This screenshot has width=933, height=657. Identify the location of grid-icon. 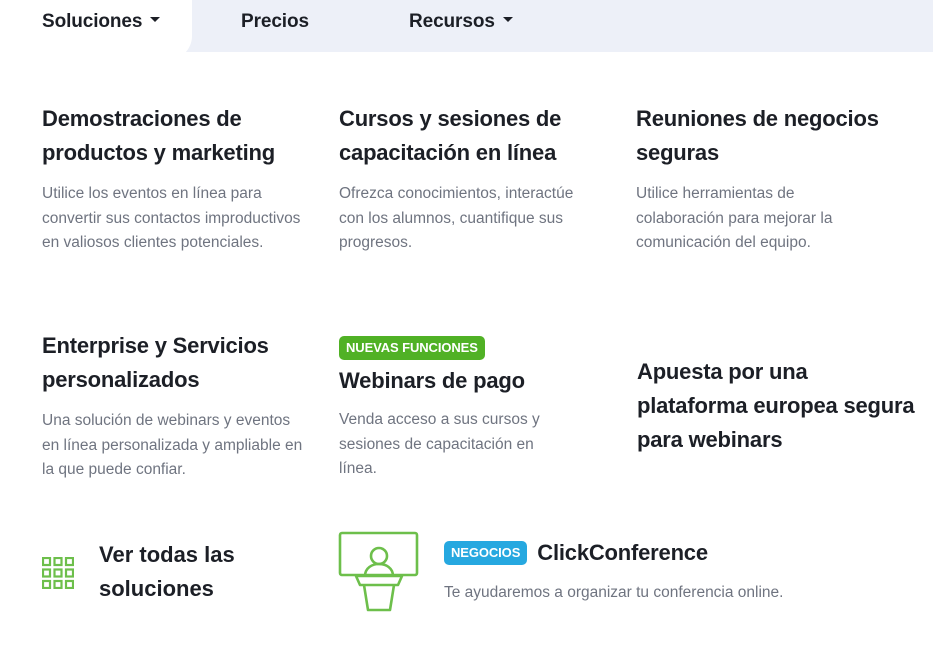
(58, 573).